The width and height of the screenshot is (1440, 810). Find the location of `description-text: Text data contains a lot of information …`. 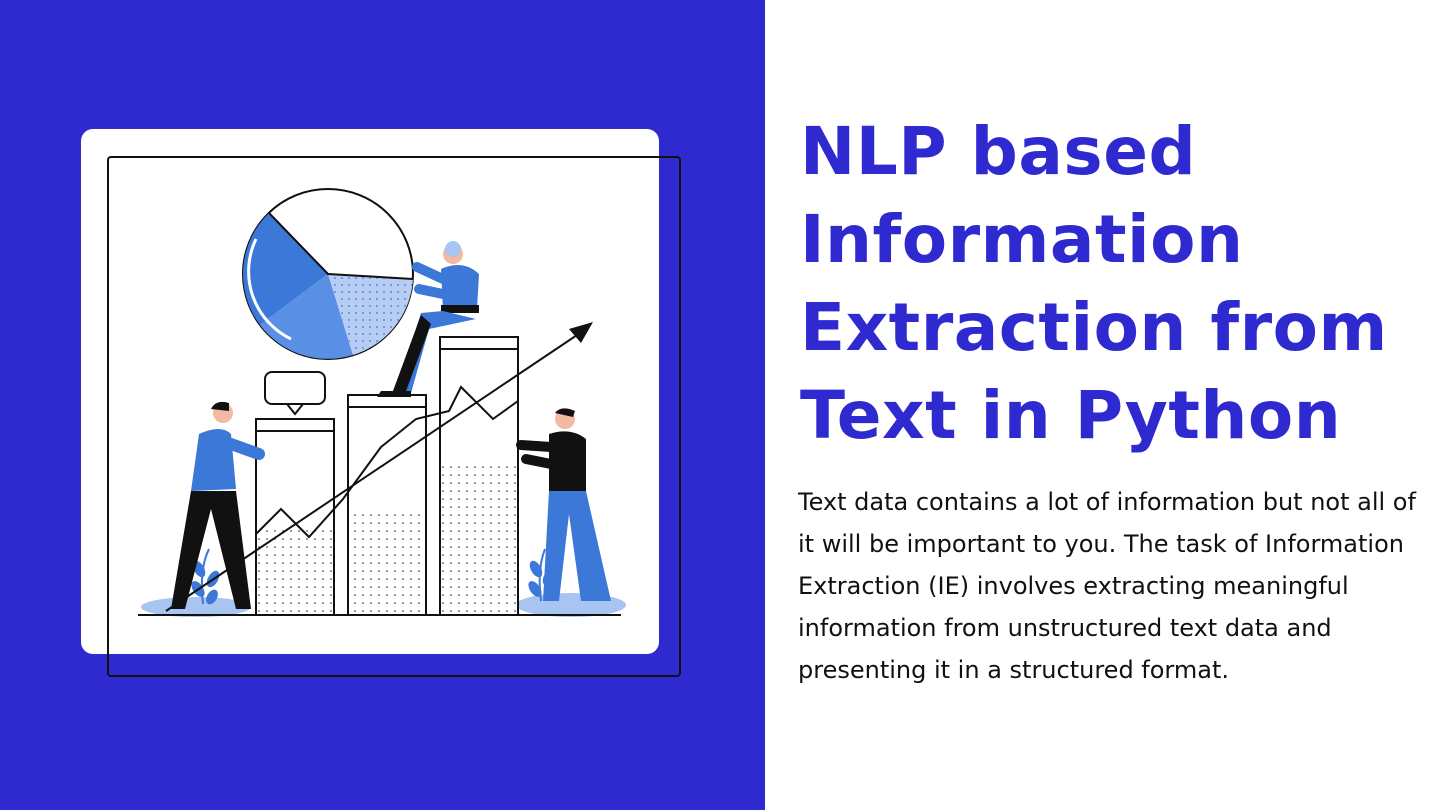

description-text: Text data contains a lot of information … is located at coordinates (1107, 586).